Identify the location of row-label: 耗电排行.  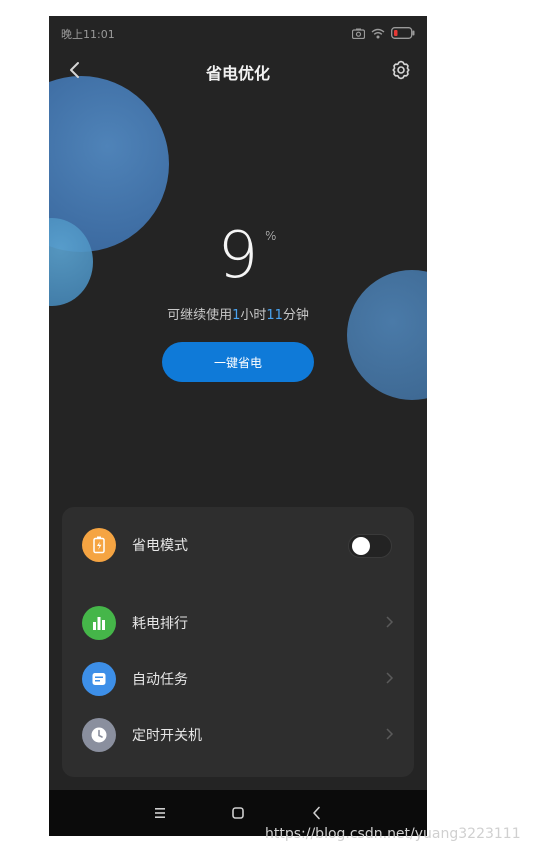
(160, 624).